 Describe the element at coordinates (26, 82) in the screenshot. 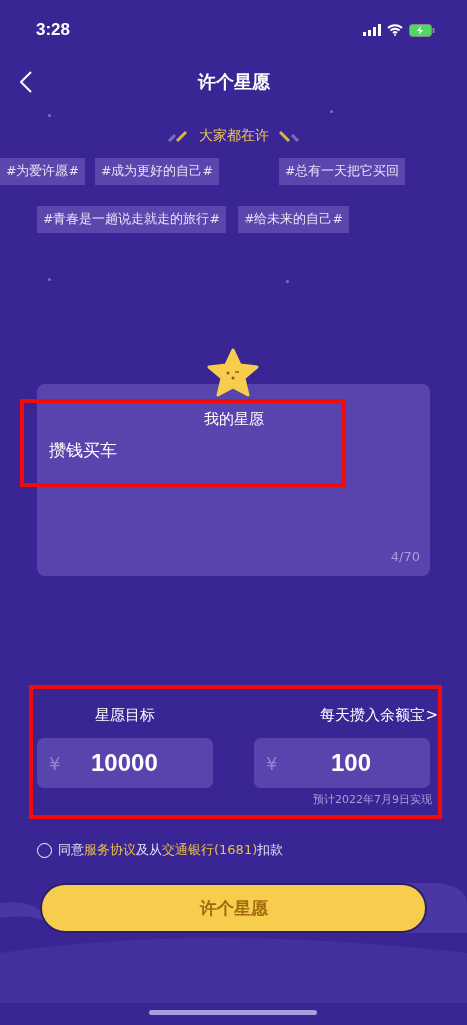

I see `back-icon` at that location.